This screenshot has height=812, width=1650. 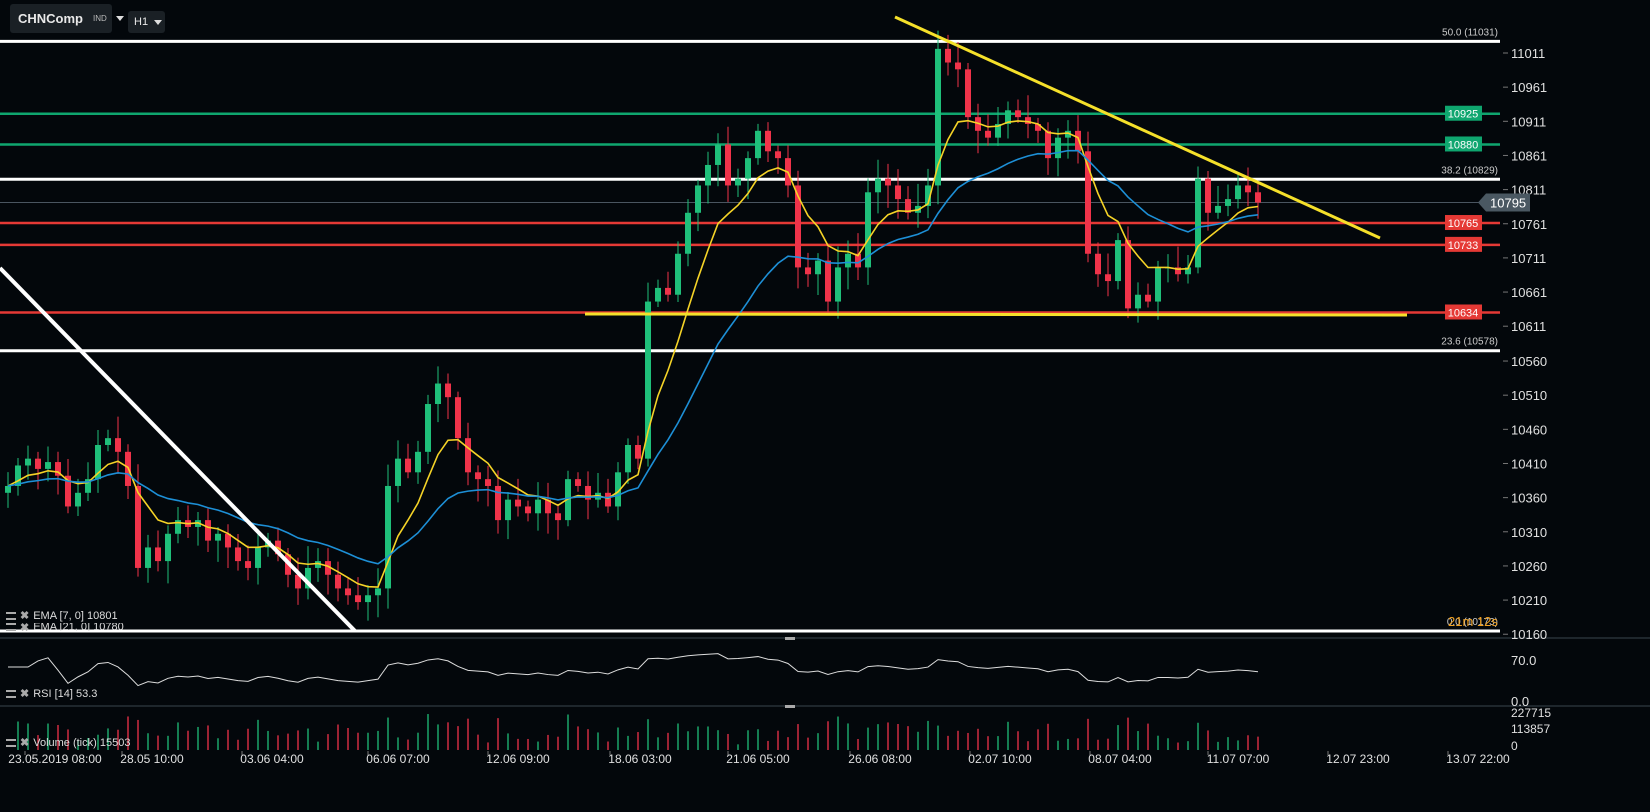 I want to click on y-tick-label: 10911, so click(x=1528, y=121).